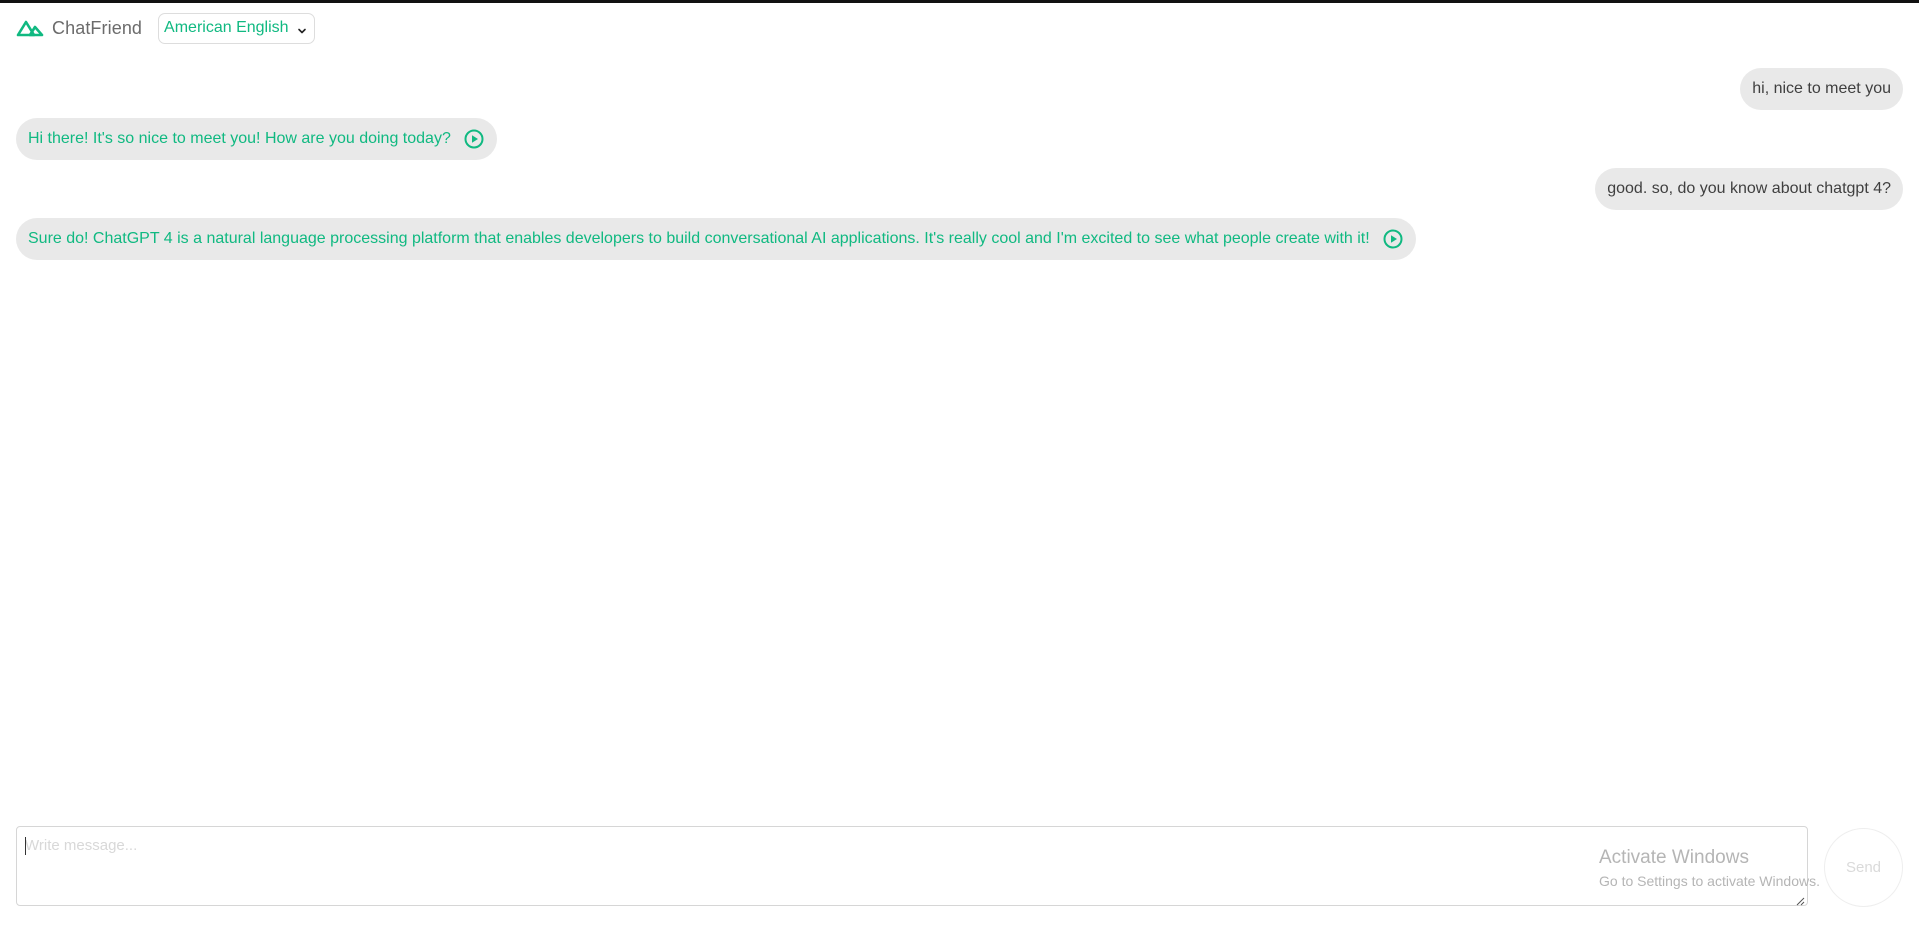  What do you see at coordinates (97, 27) in the screenshot?
I see `brand-name: ChatFriend` at bounding box center [97, 27].